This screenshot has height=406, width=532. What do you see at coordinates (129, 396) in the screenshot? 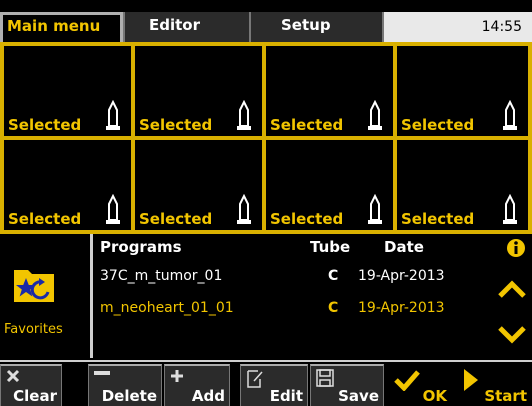
I see `delete-label: Delete` at bounding box center [129, 396].